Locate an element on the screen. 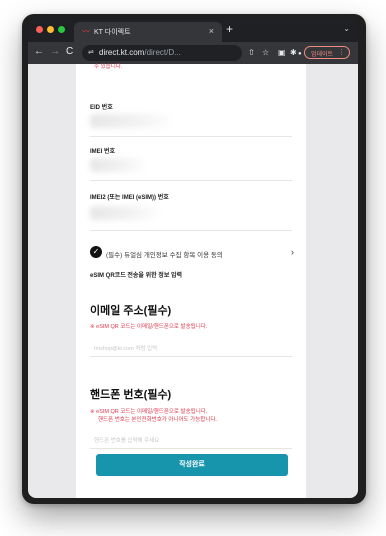 The height and width of the screenshot is (536, 386). imei-value-blurred is located at coordinates (119, 165).